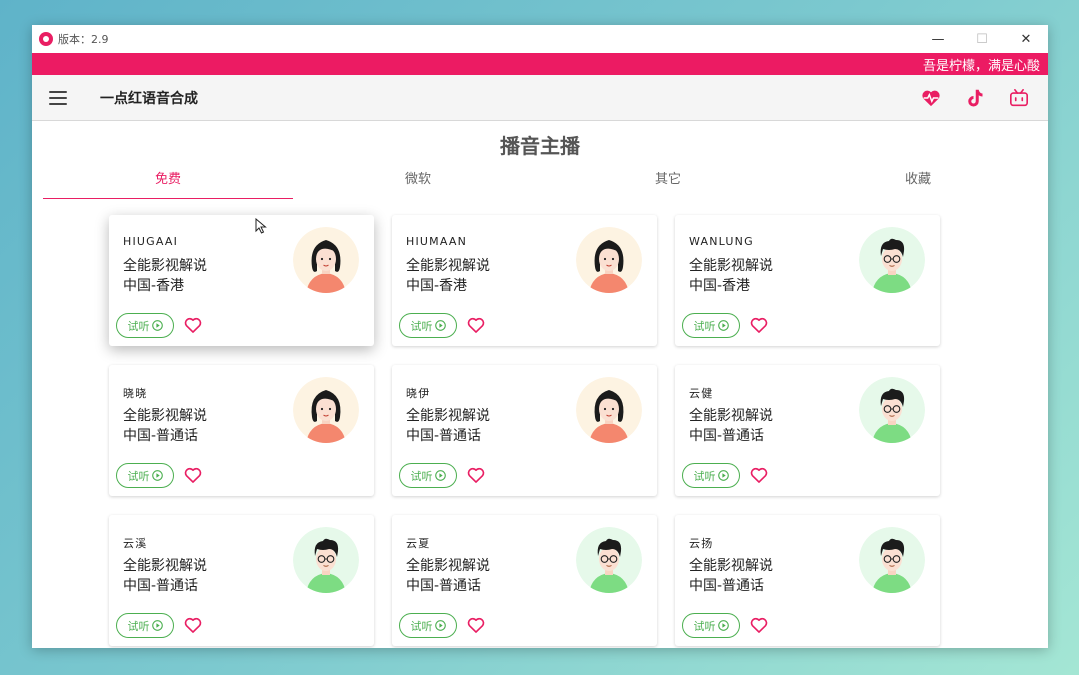 This screenshot has width=1079, height=675. I want to click on tab-microsoft: 微软, so click(418, 182).